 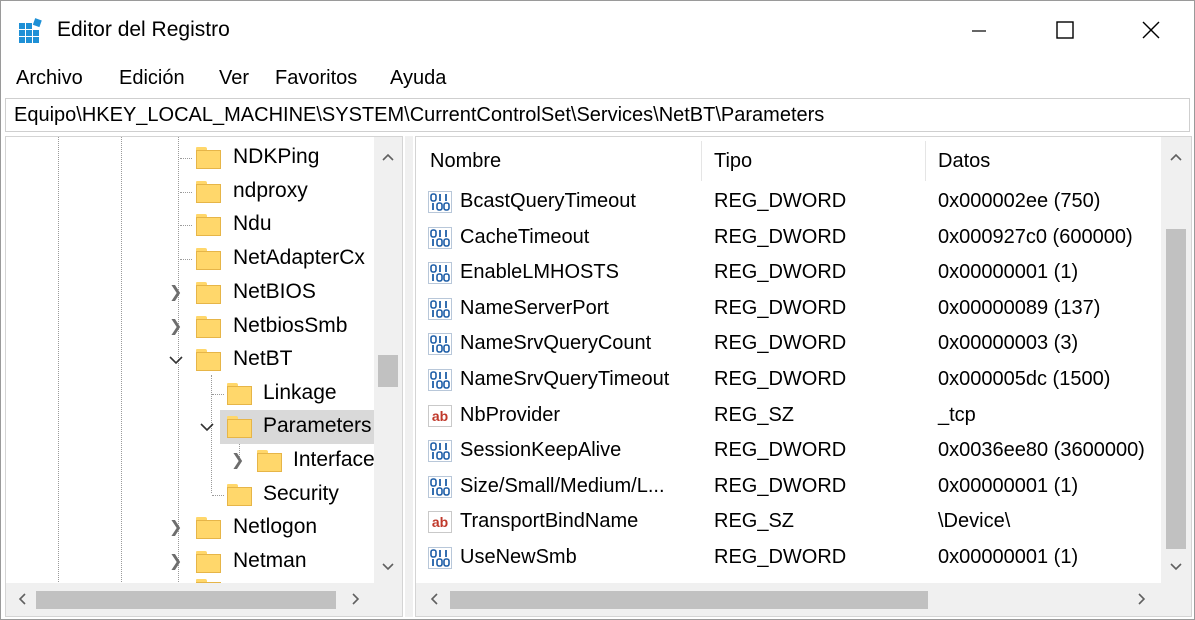 What do you see at coordinates (190, 259) in the screenshot?
I see `tree-item-netadaptercx: NetAdapterCx` at bounding box center [190, 259].